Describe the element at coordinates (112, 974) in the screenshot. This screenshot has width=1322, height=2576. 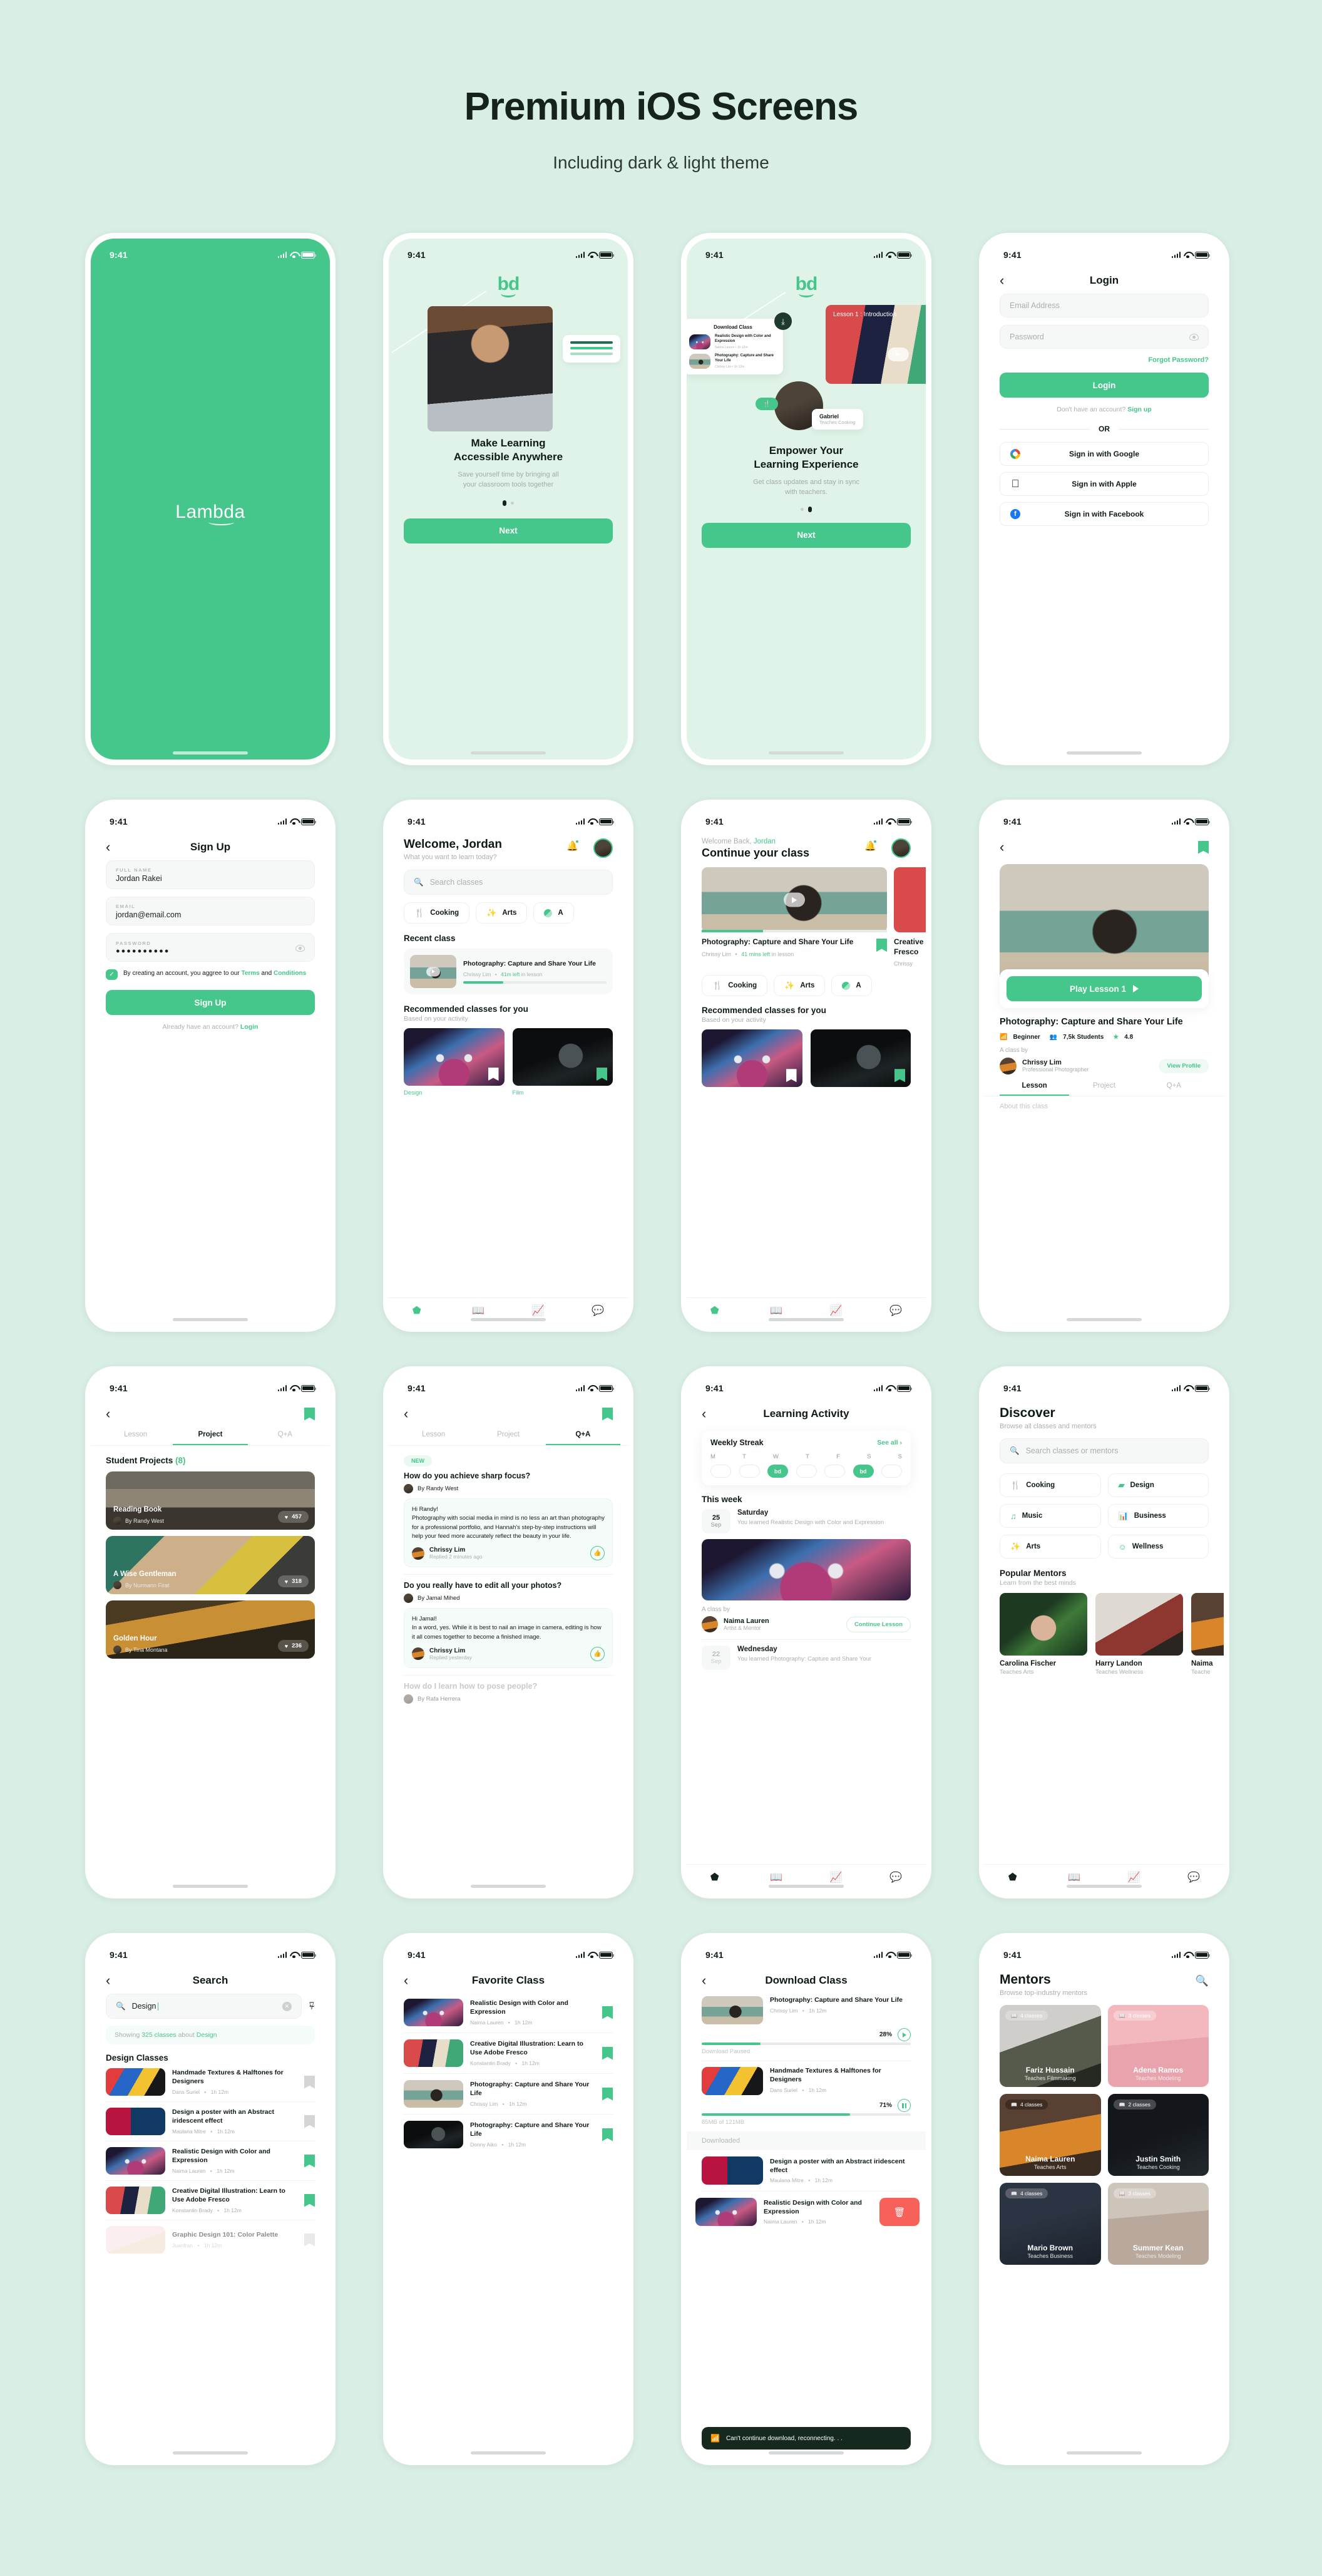
I see `terms-checkbox: ✓` at that location.